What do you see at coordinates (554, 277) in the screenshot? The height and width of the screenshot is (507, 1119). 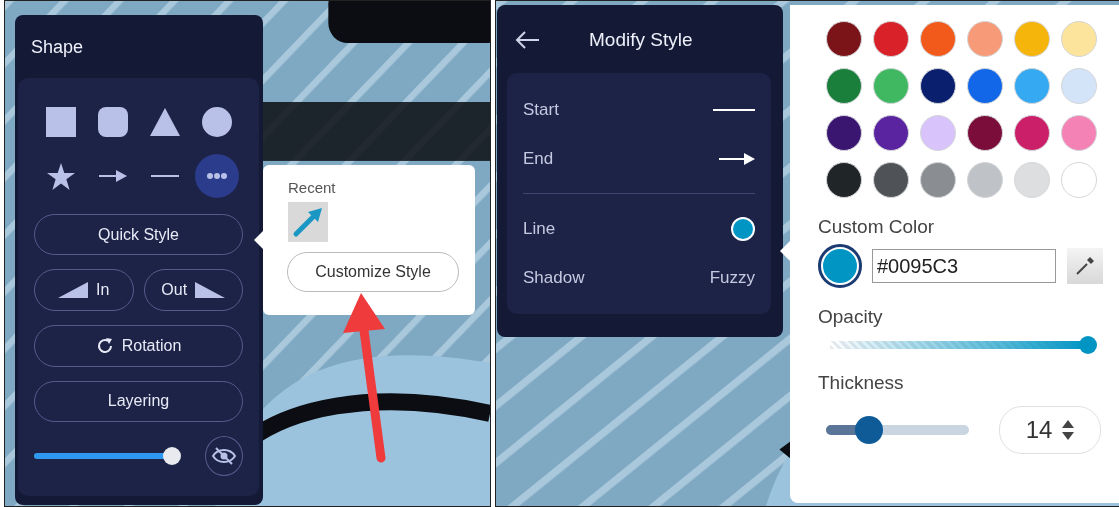 I see `row-label: Shadow` at bounding box center [554, 277].